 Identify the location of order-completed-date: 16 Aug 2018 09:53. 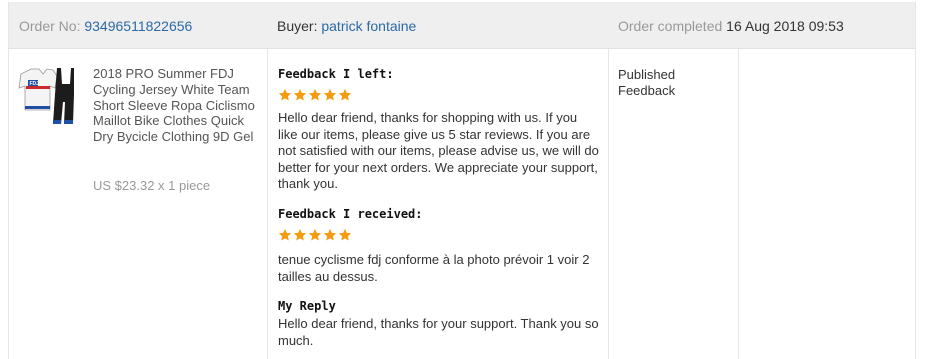
(785, 26).